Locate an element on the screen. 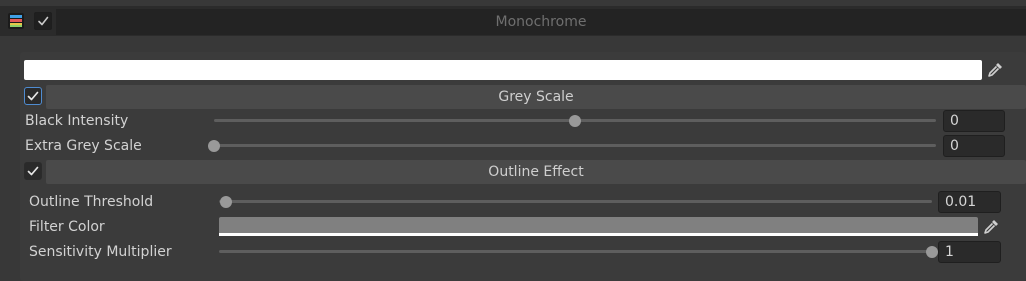 The image size is (1026, 281). extra-grey-scale-input: 0 is located at coordinates (974, 146).